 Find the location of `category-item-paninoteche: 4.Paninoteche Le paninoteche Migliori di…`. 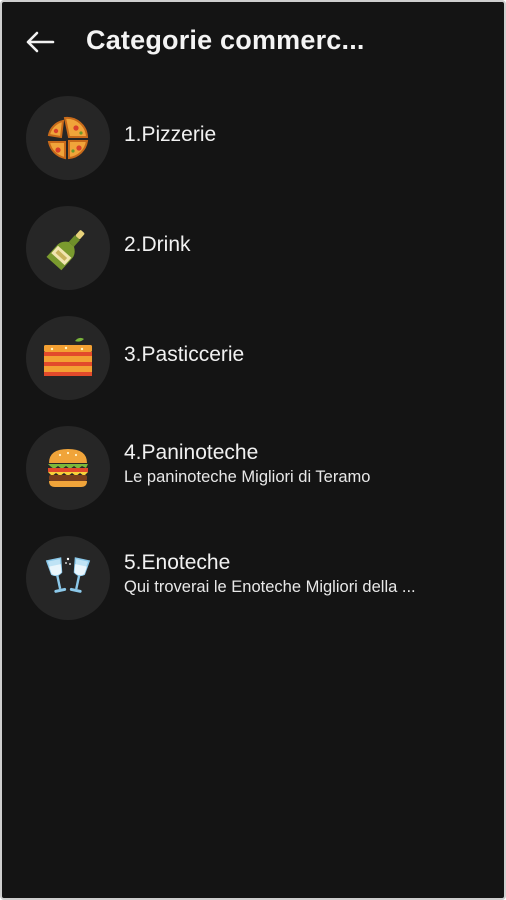

category-item-paninoteche: 4.Paninoteche Le paninoteche Migliori di… is located at coordinates (253, 471).